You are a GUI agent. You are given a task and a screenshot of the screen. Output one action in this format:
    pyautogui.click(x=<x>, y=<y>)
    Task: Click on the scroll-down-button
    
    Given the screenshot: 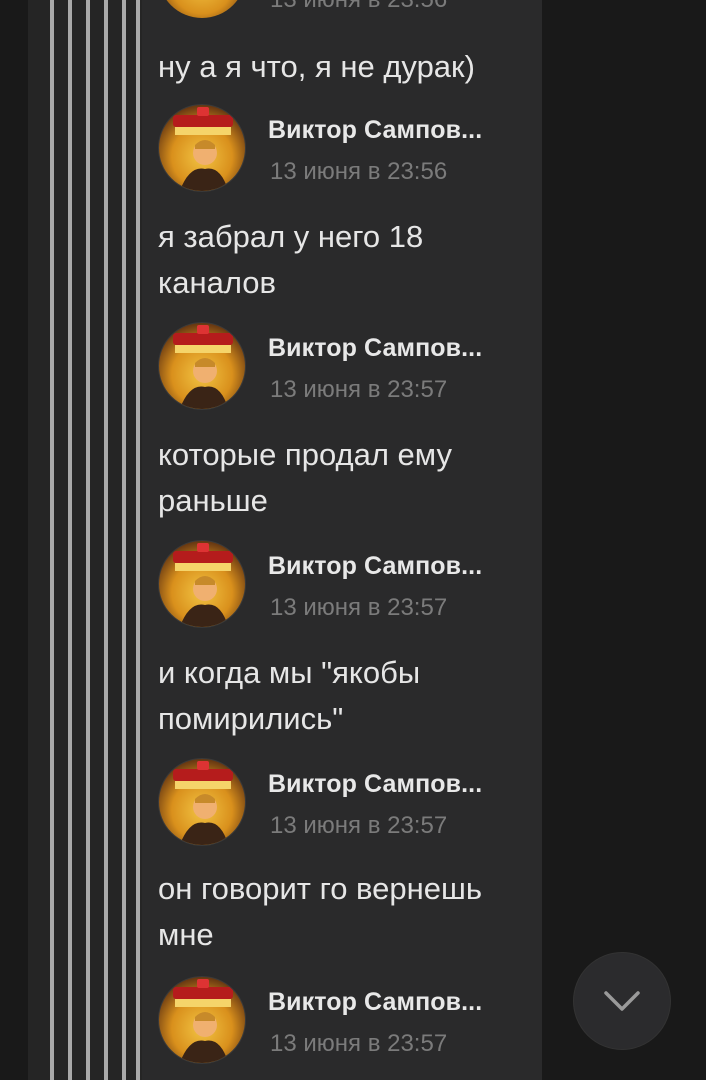 What is the action you would take?
    pyautogui.click(x=622, y=1001)
    